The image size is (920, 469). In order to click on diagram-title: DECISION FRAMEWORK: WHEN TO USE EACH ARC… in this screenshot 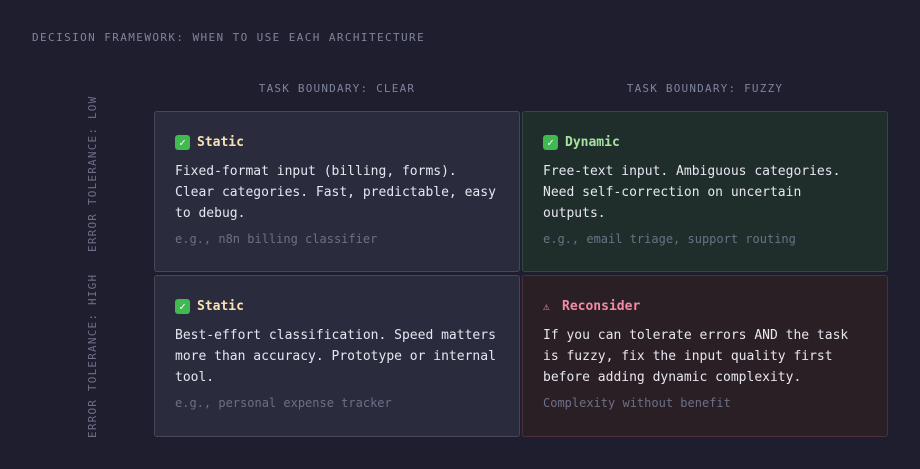, I will do `click(229, 37)`.